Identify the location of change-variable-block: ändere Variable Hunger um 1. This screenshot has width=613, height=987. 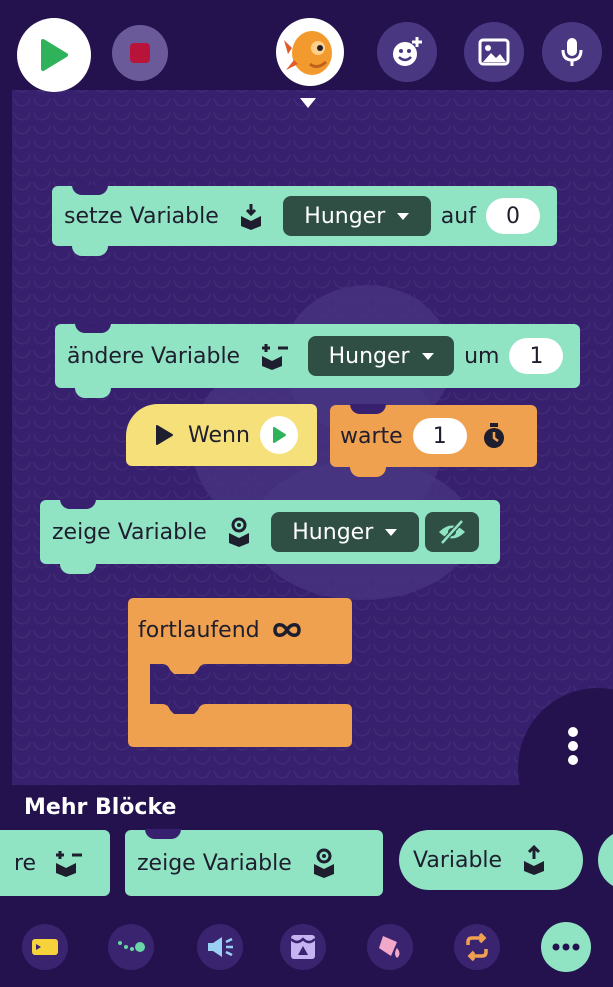
(317, 360).